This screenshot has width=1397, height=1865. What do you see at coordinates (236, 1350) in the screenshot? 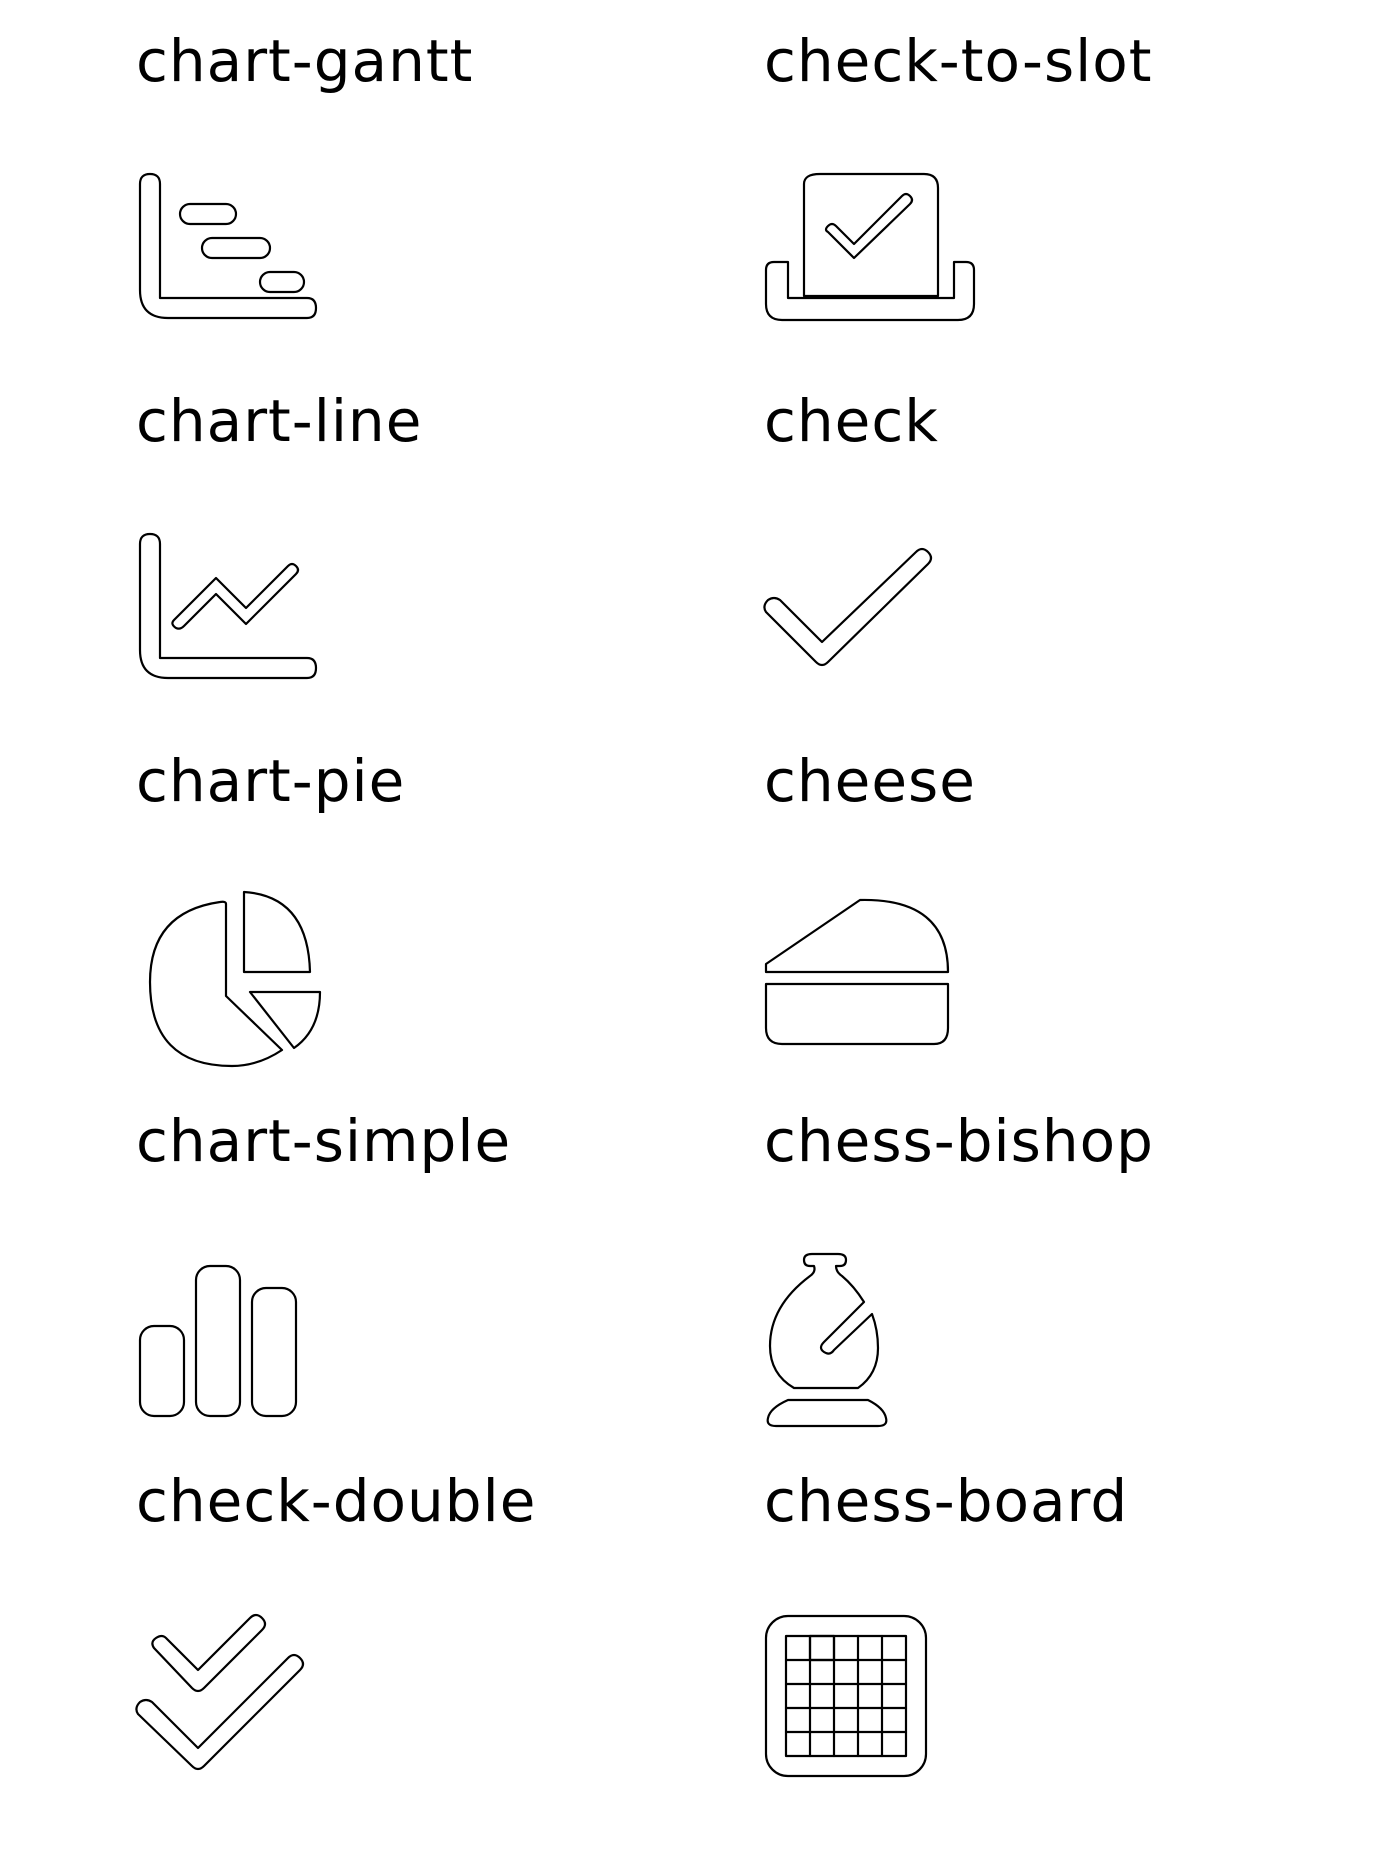
I see `chart-simple-icon` at bounding box center [236, 1350].